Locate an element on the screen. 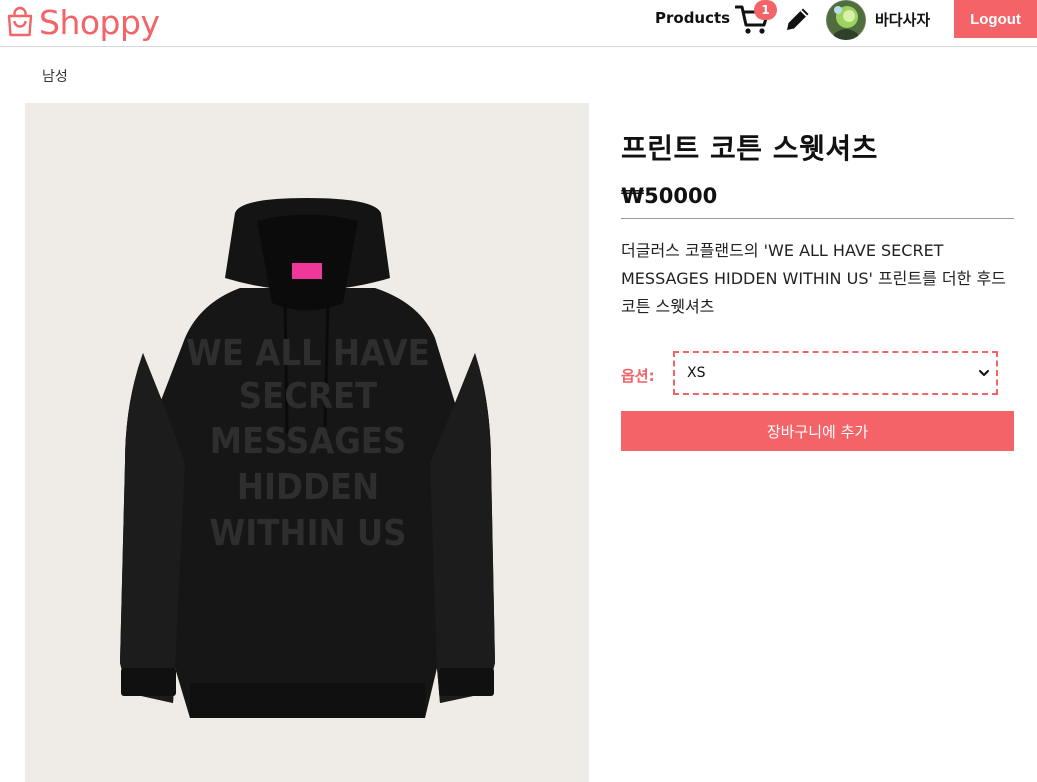  product-title: 프린트 코튼 스웻셔츠 is located at coordinates (749, 148).